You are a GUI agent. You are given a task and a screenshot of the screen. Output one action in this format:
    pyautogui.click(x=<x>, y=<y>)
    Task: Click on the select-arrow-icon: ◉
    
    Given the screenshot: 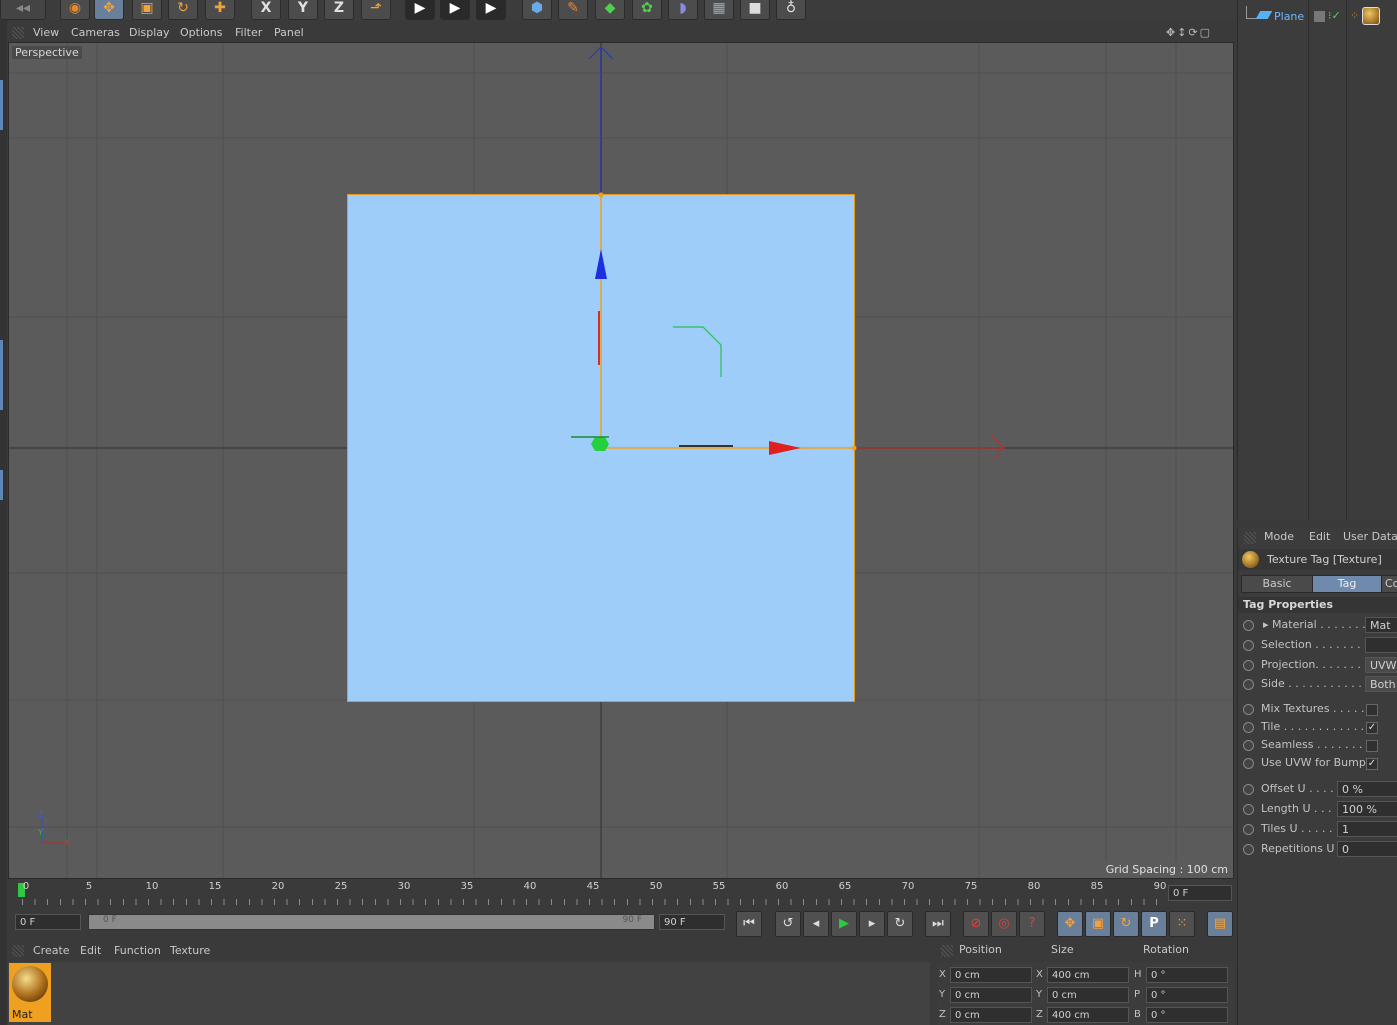 What is the action you would take?
    pyautogui.click(x=75, y=10)
    